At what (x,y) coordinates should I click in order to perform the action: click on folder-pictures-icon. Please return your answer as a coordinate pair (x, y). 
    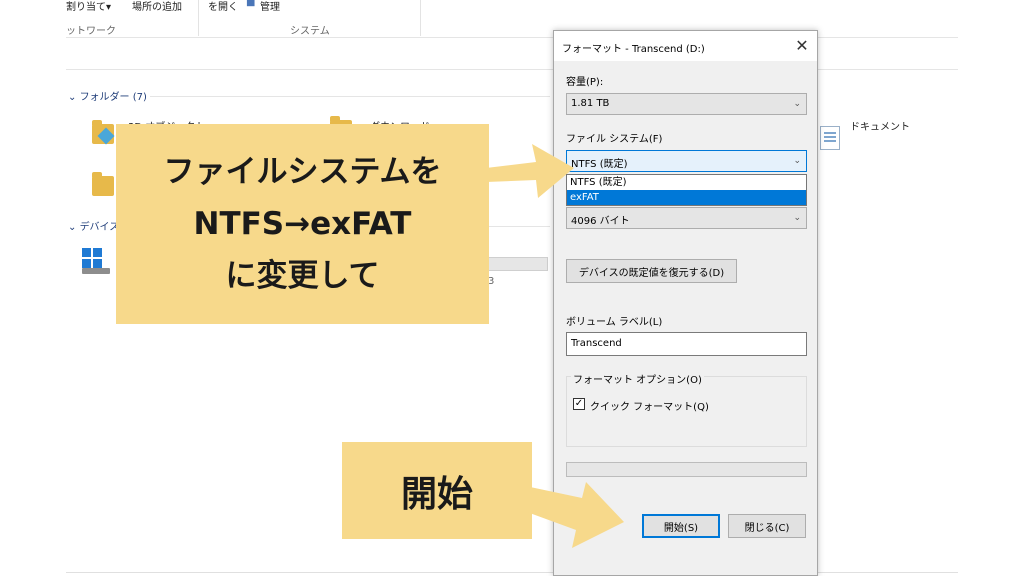
    Looking at the image, I should click on (103, 184).